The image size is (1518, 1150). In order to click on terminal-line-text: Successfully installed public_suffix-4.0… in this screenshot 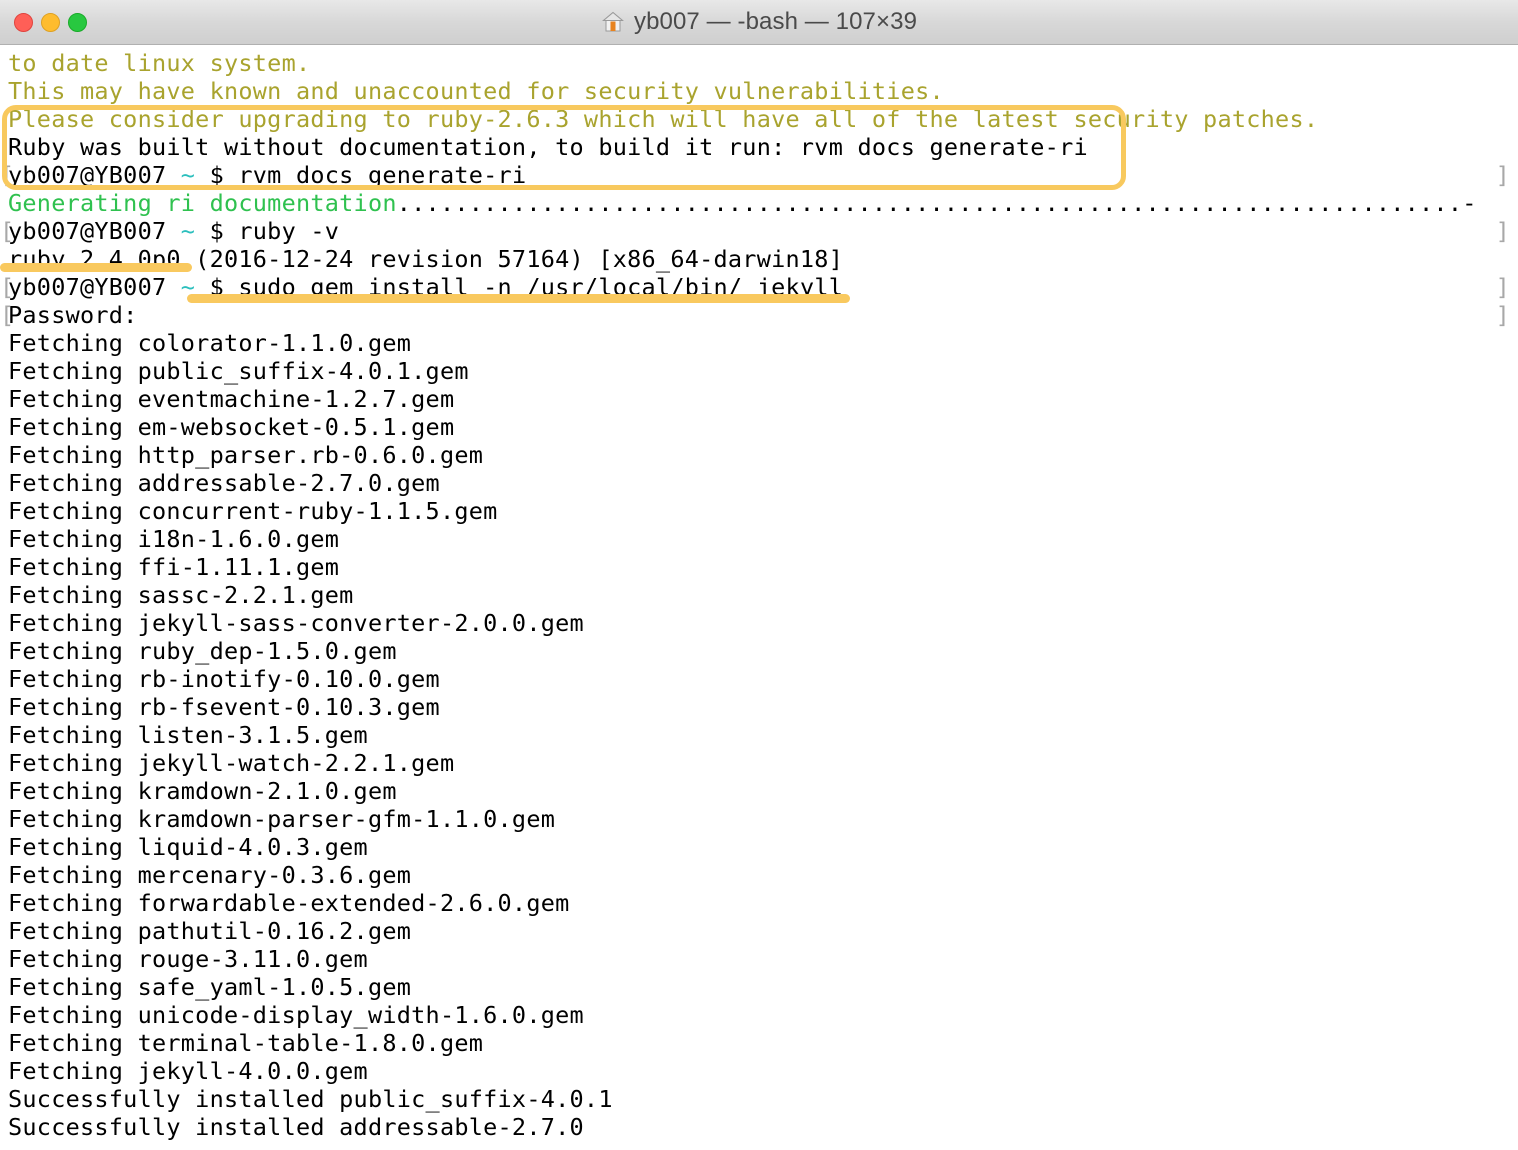, I will do `click(310, 1099)`.